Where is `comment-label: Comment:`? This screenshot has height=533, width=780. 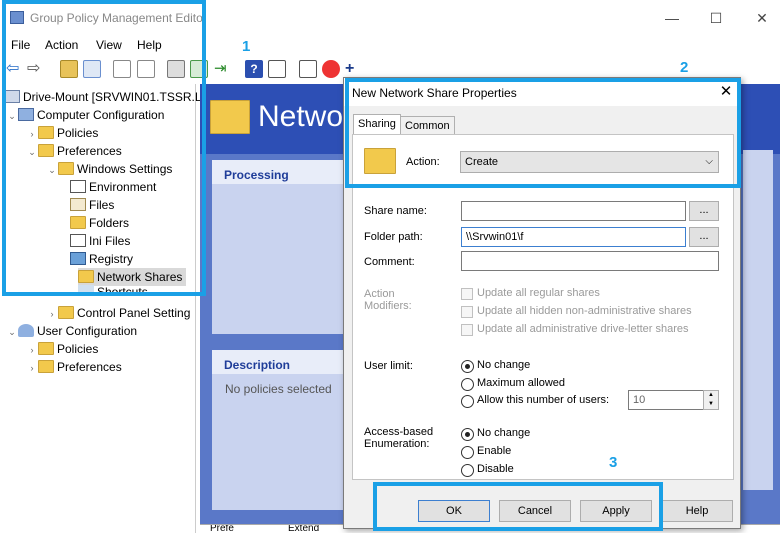 comment-label: Comment: is located at coordinates (389, 262).